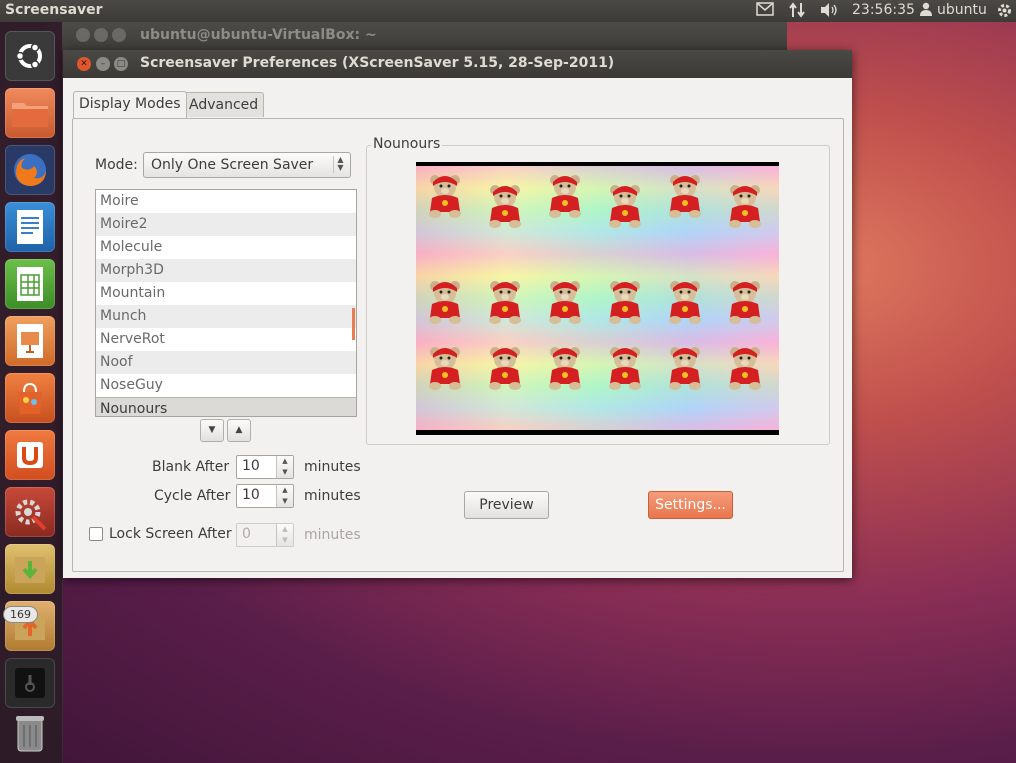  What do you see at coordinates (224, 104) in the screenshot?
I see `tab-advanced: Advanced` at bounding box center [224, 104].